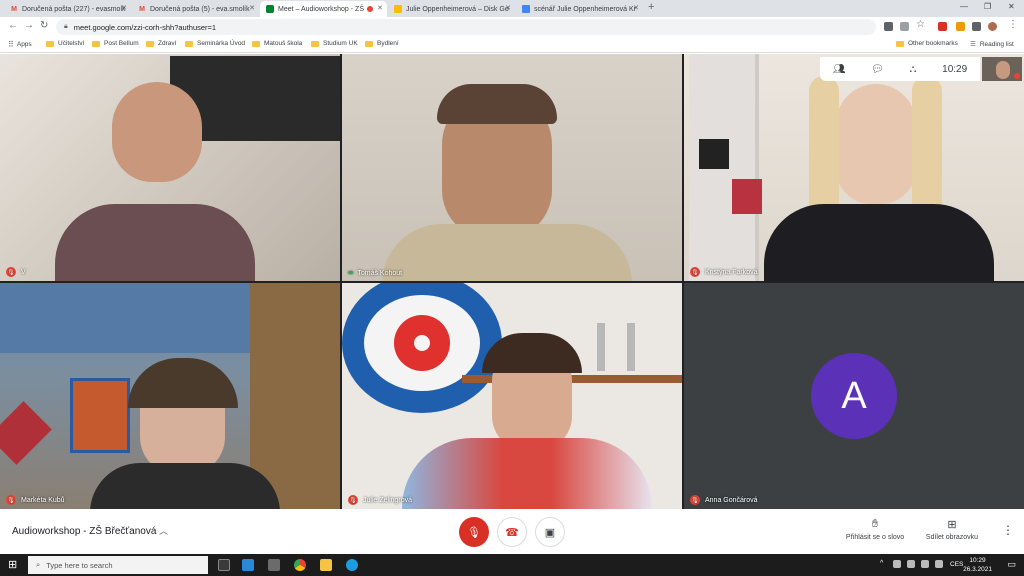  Describe the element at coordinates (897, 564) in the screenshot. I see `tray-icon` at that location.